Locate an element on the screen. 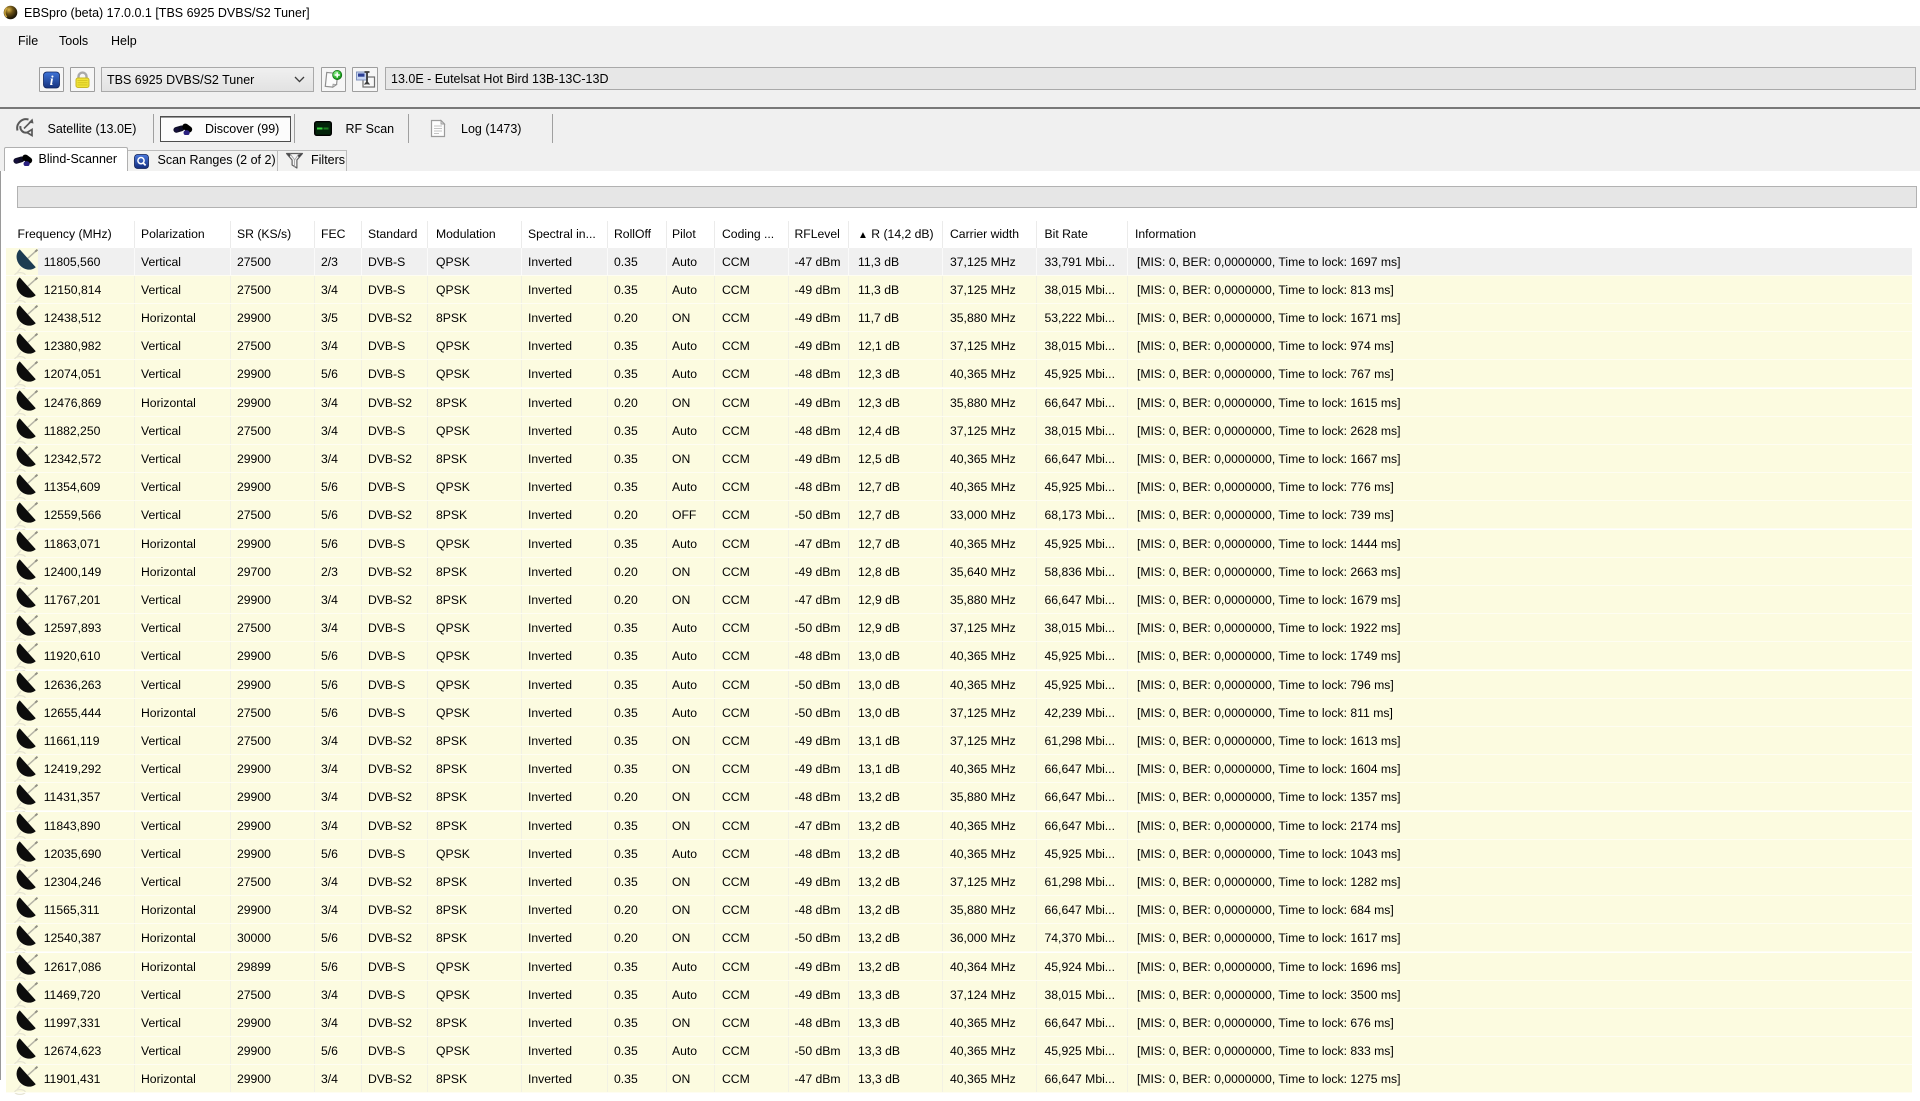 This screenshot has width=1920, height=1101. svg-text: i is located at coordinates (52, 80).